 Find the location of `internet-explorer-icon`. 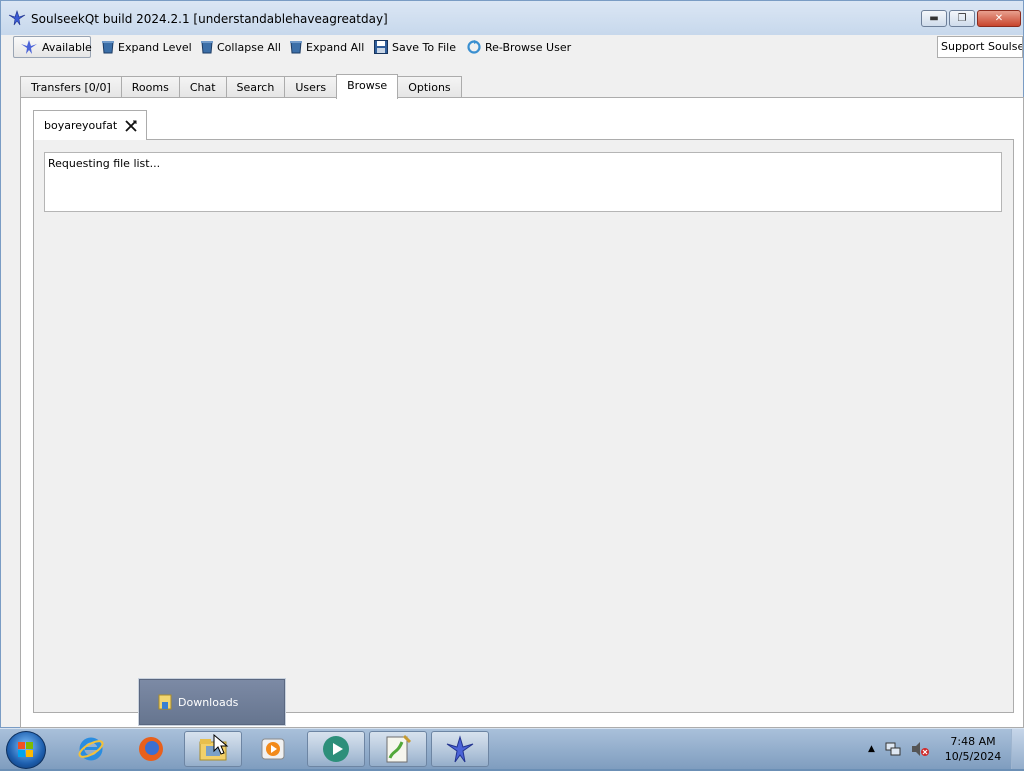

internet-explorer-icon is located at coordinates (91, 749).